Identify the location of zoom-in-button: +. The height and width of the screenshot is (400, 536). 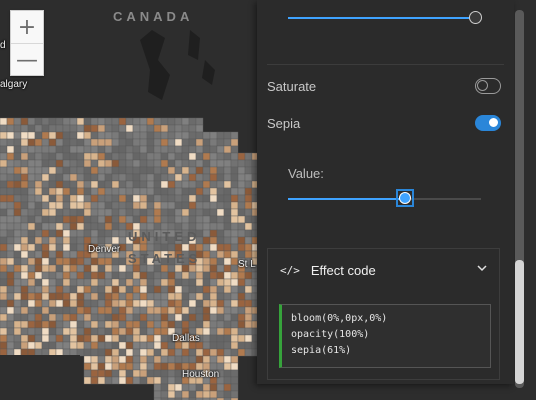
(27, 27).